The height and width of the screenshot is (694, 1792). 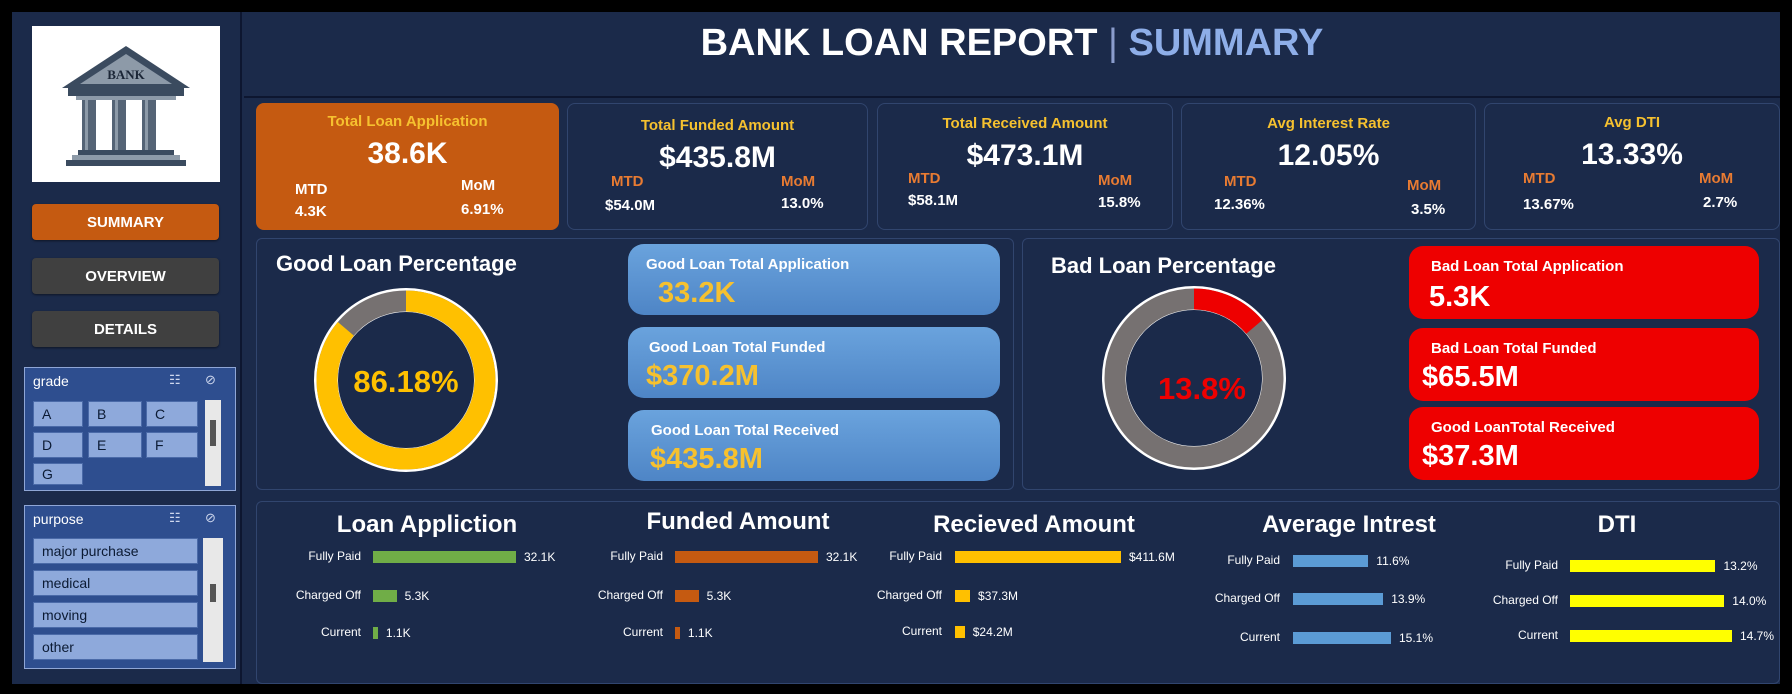 I want to click on chart-value-label: $24.2M, so click(x=992, y=632).